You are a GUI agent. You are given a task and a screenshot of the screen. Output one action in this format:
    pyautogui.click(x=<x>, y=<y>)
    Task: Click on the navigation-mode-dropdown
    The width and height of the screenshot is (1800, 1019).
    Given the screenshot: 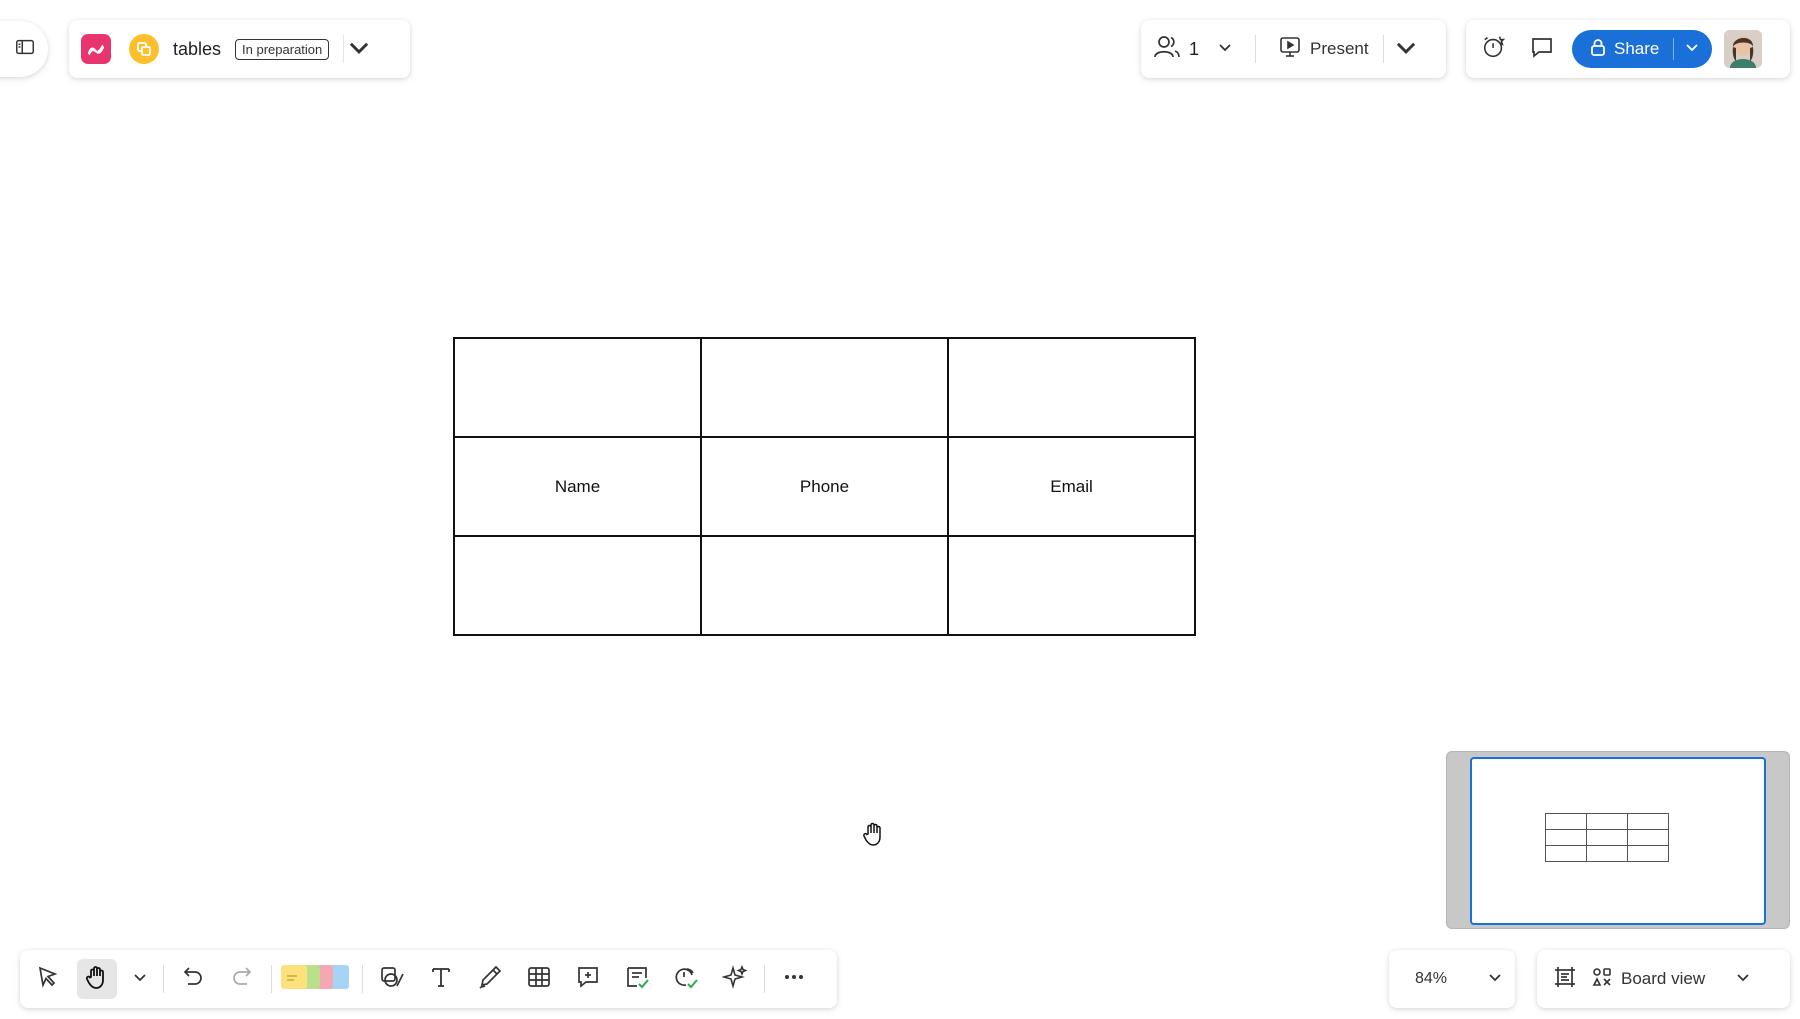 What is the action you would take?
    pyautogui.click(x=140, y=979)
    